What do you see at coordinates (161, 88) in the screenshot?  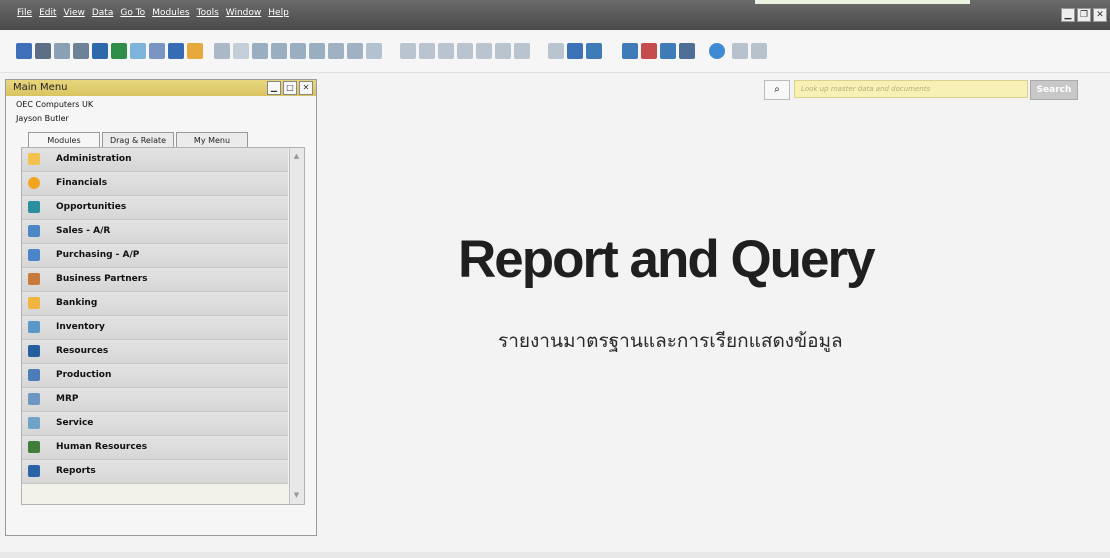 I see `main-menu-titlebar: Main Menu ▁ □ ✕` at bounding box center [161, 88].